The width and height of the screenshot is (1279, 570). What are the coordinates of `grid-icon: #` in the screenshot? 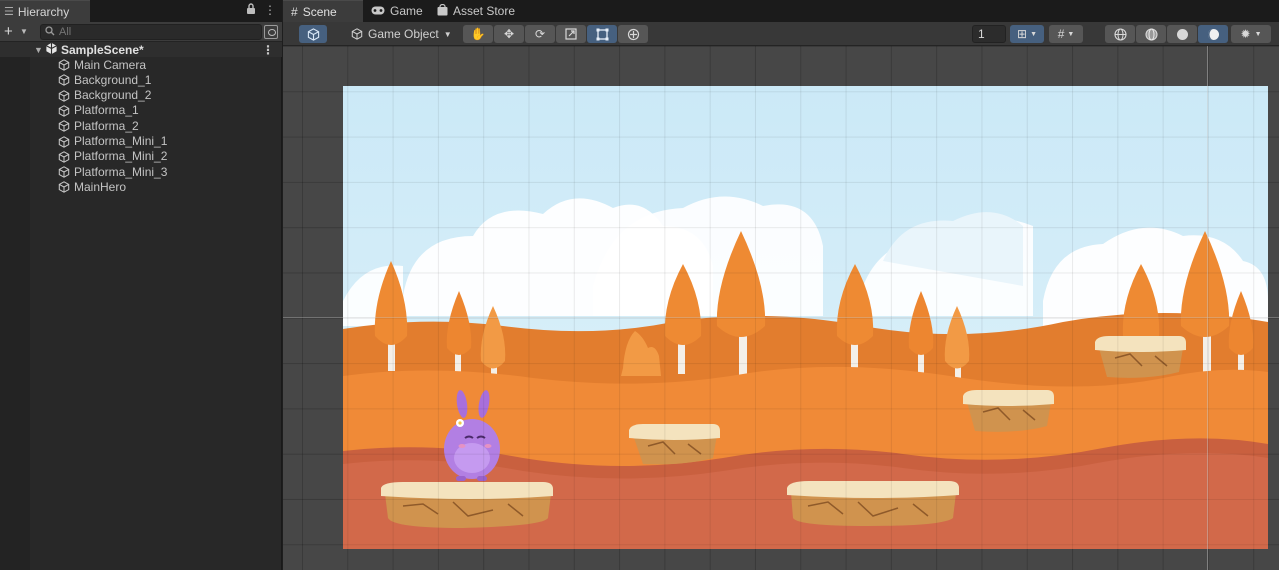 It's located at (294, 11).